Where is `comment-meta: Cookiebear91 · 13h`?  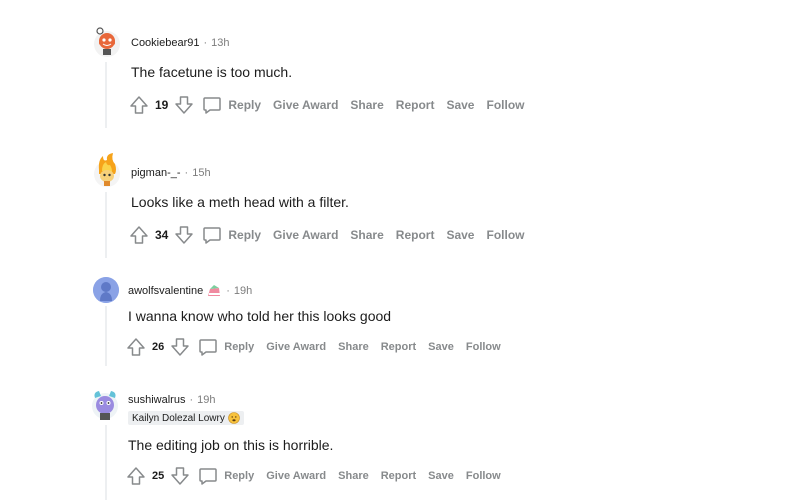 comment-meta: Cookiebear91 · 13h is located at coordinates (180, 43).